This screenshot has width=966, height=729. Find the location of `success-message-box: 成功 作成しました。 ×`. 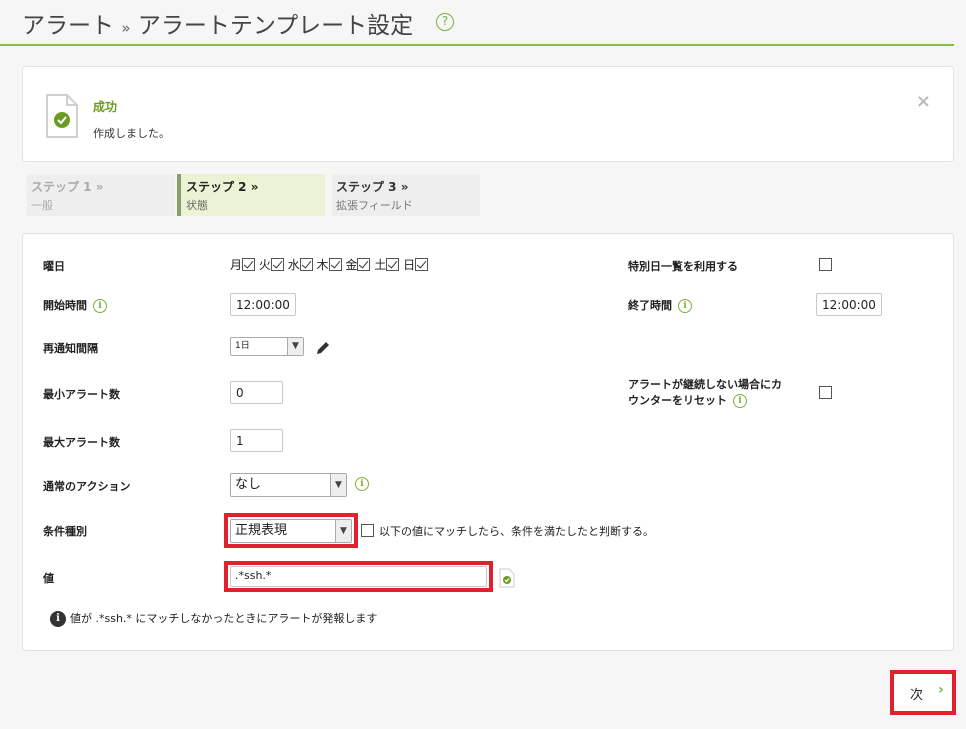

success-message-box: 成功 作成しました。 × is located at coordinates (488, 114).